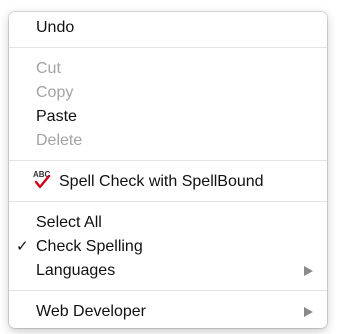  Describe the element at coordinates (161, 181) in the screenshot. I see `menu-item-spellbound-label: Spell Check with SpellBound` at that location.